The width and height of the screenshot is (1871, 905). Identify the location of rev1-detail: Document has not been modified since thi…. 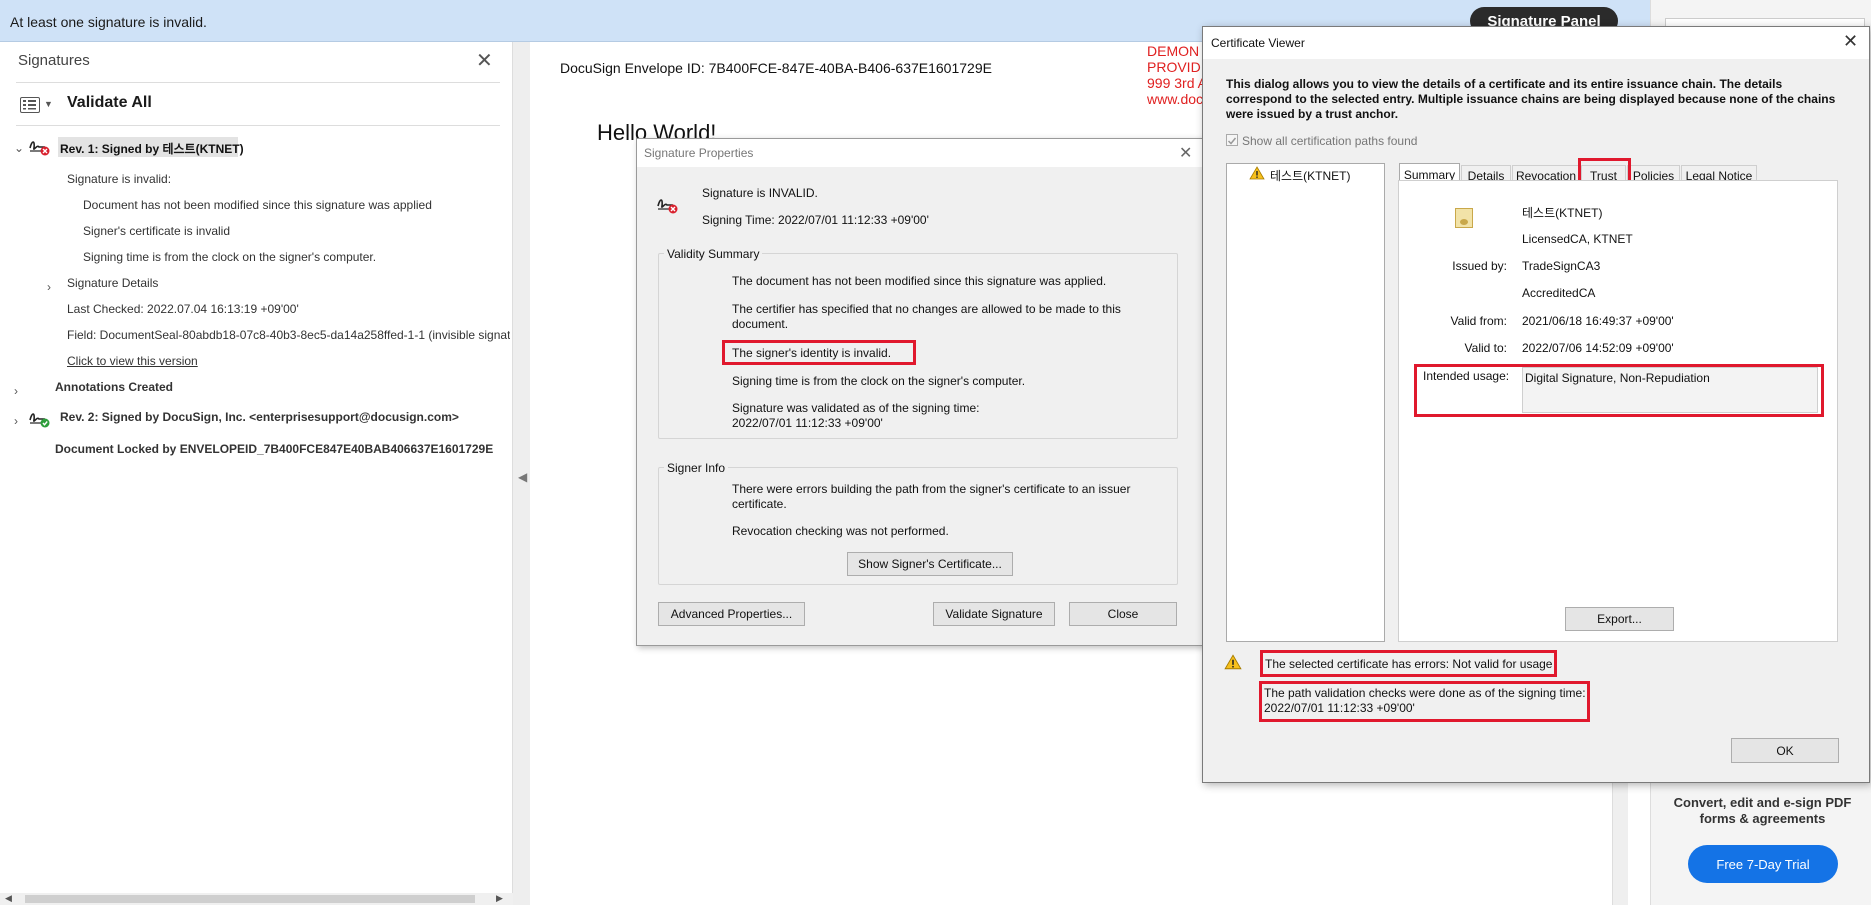
(257, 205).